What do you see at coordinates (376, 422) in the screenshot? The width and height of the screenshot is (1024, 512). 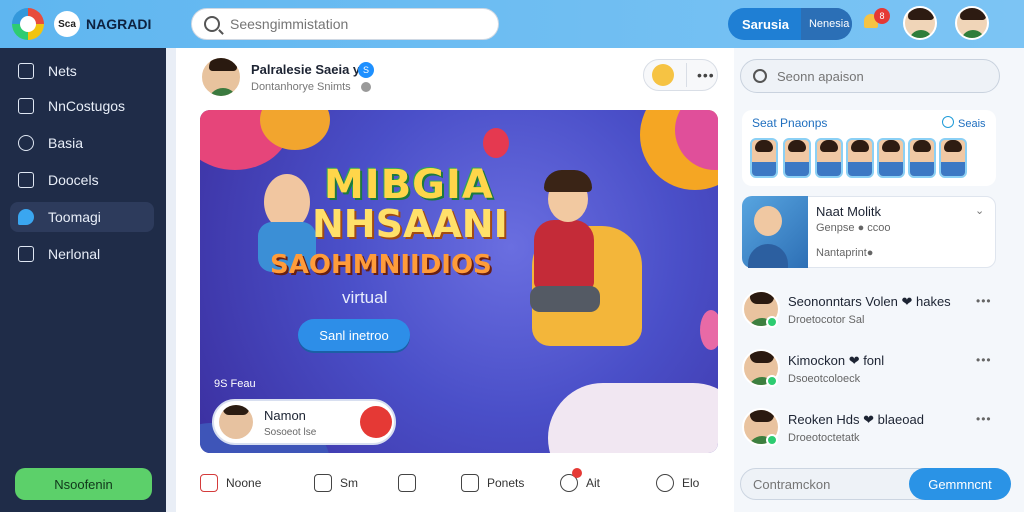 I see `live-icon` at bounding box center [376, 422].